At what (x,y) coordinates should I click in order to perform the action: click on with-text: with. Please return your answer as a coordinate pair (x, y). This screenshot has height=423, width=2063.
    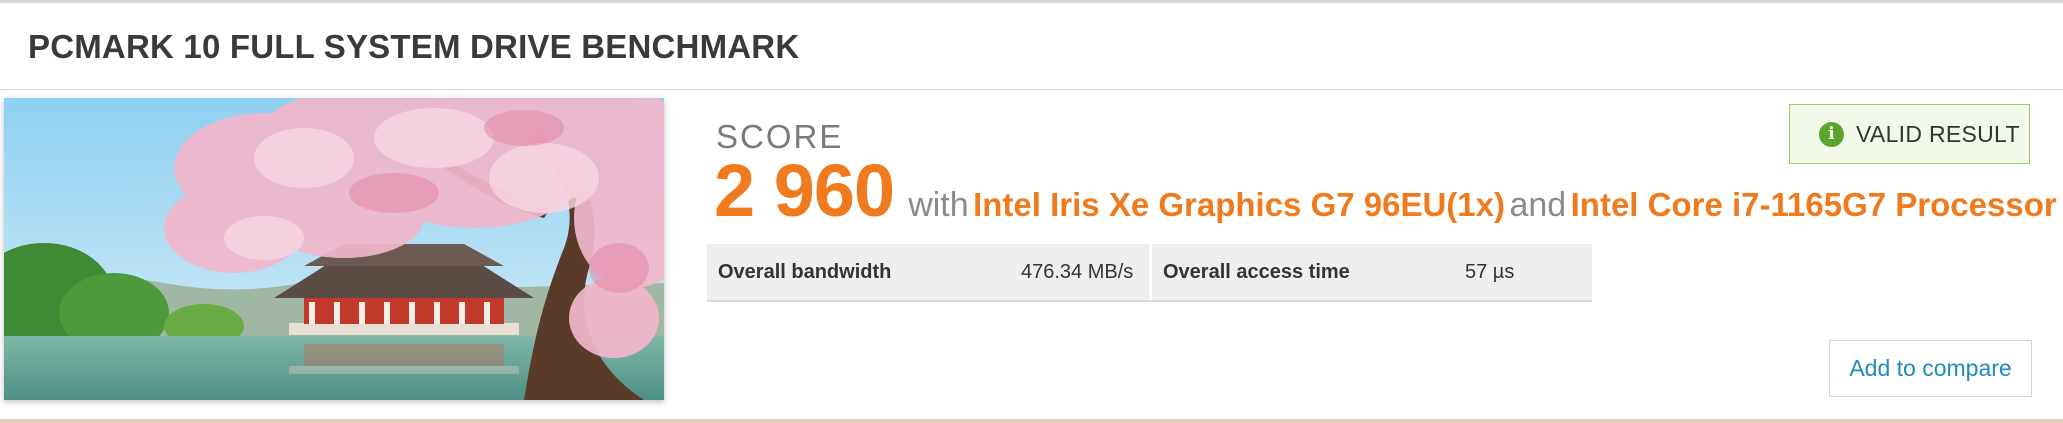
    Looking at the image, I should click on (938, 205).